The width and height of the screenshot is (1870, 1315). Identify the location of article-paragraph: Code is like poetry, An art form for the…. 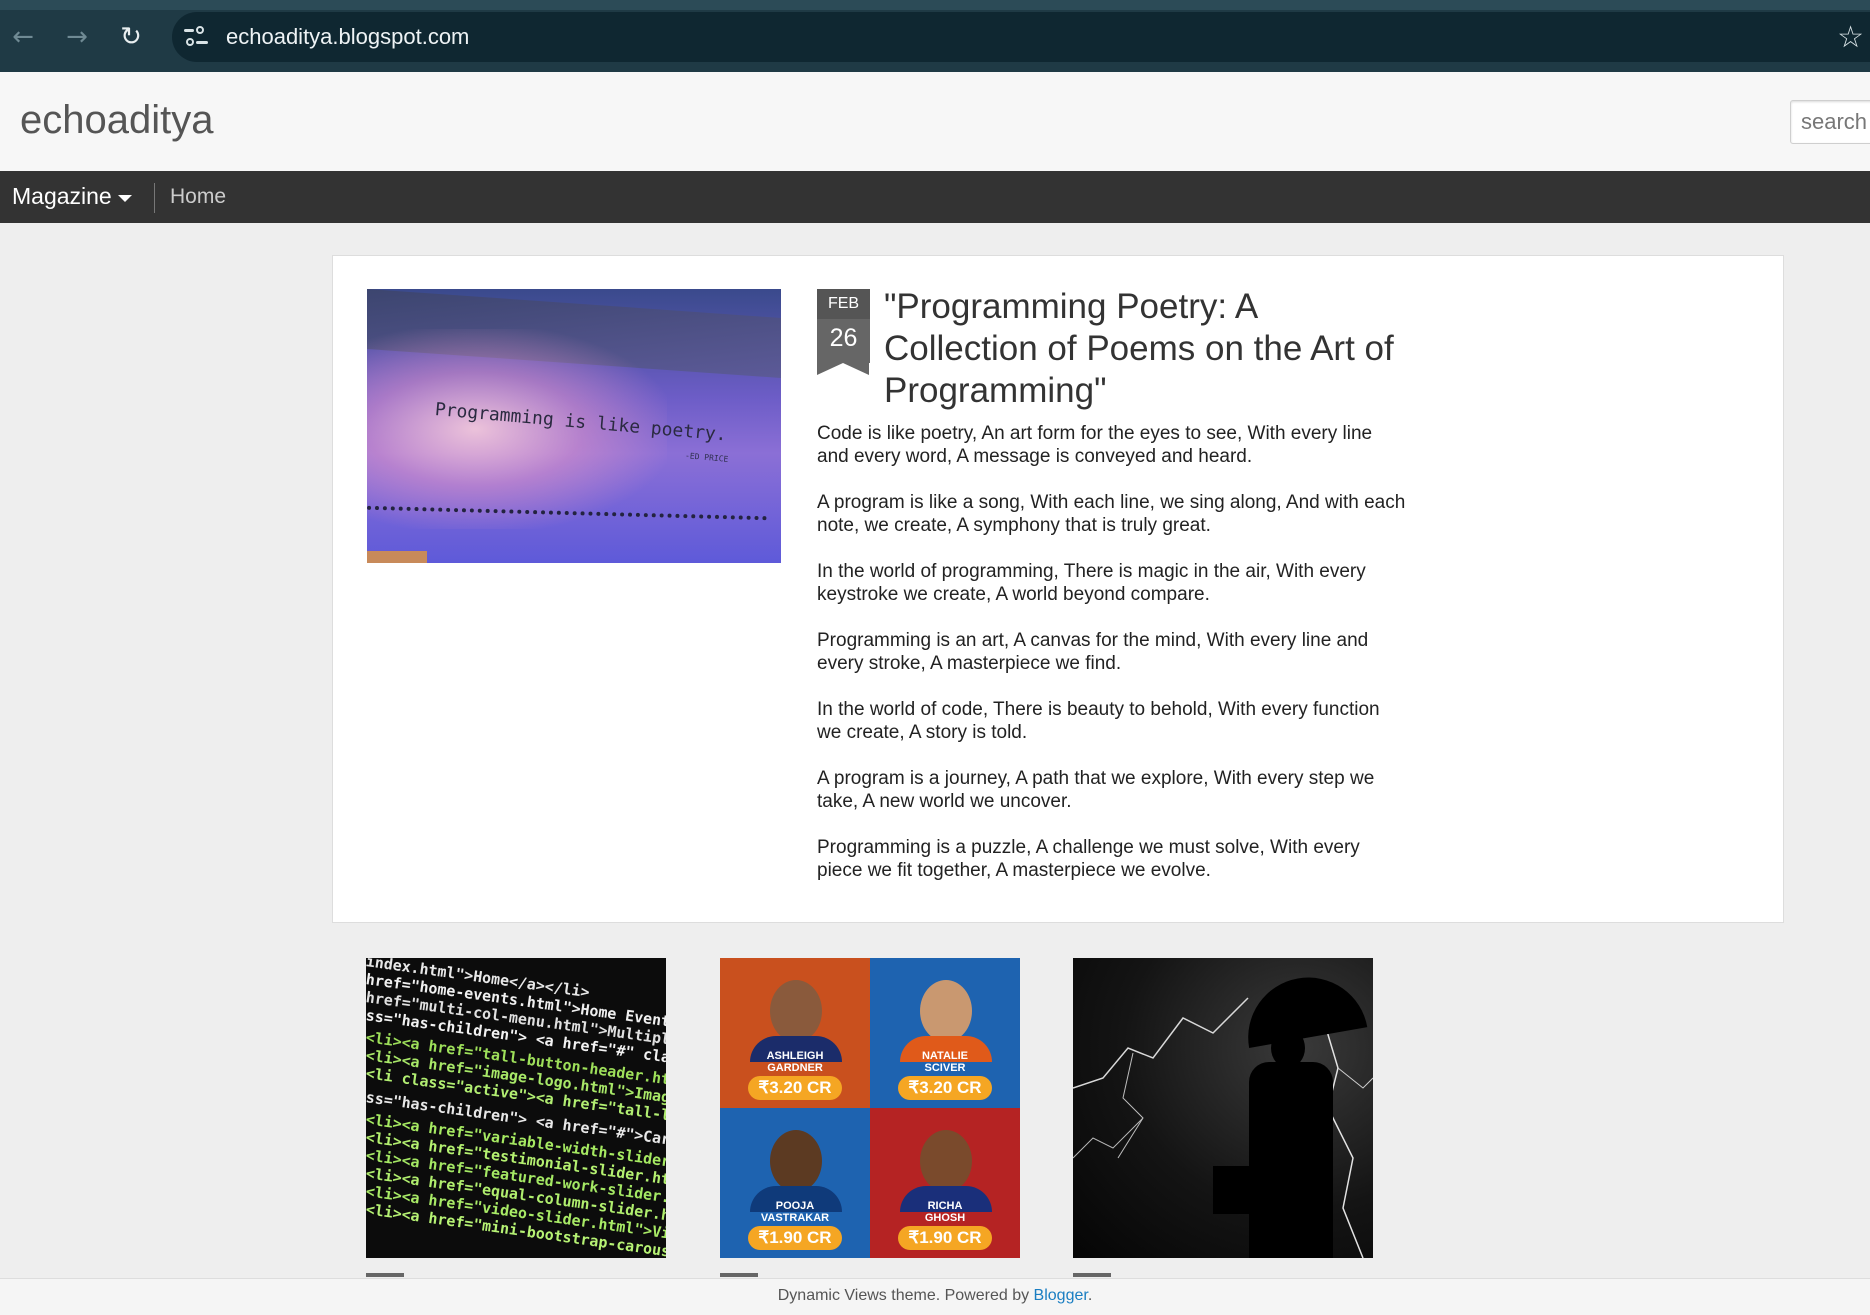
(1095, 445).